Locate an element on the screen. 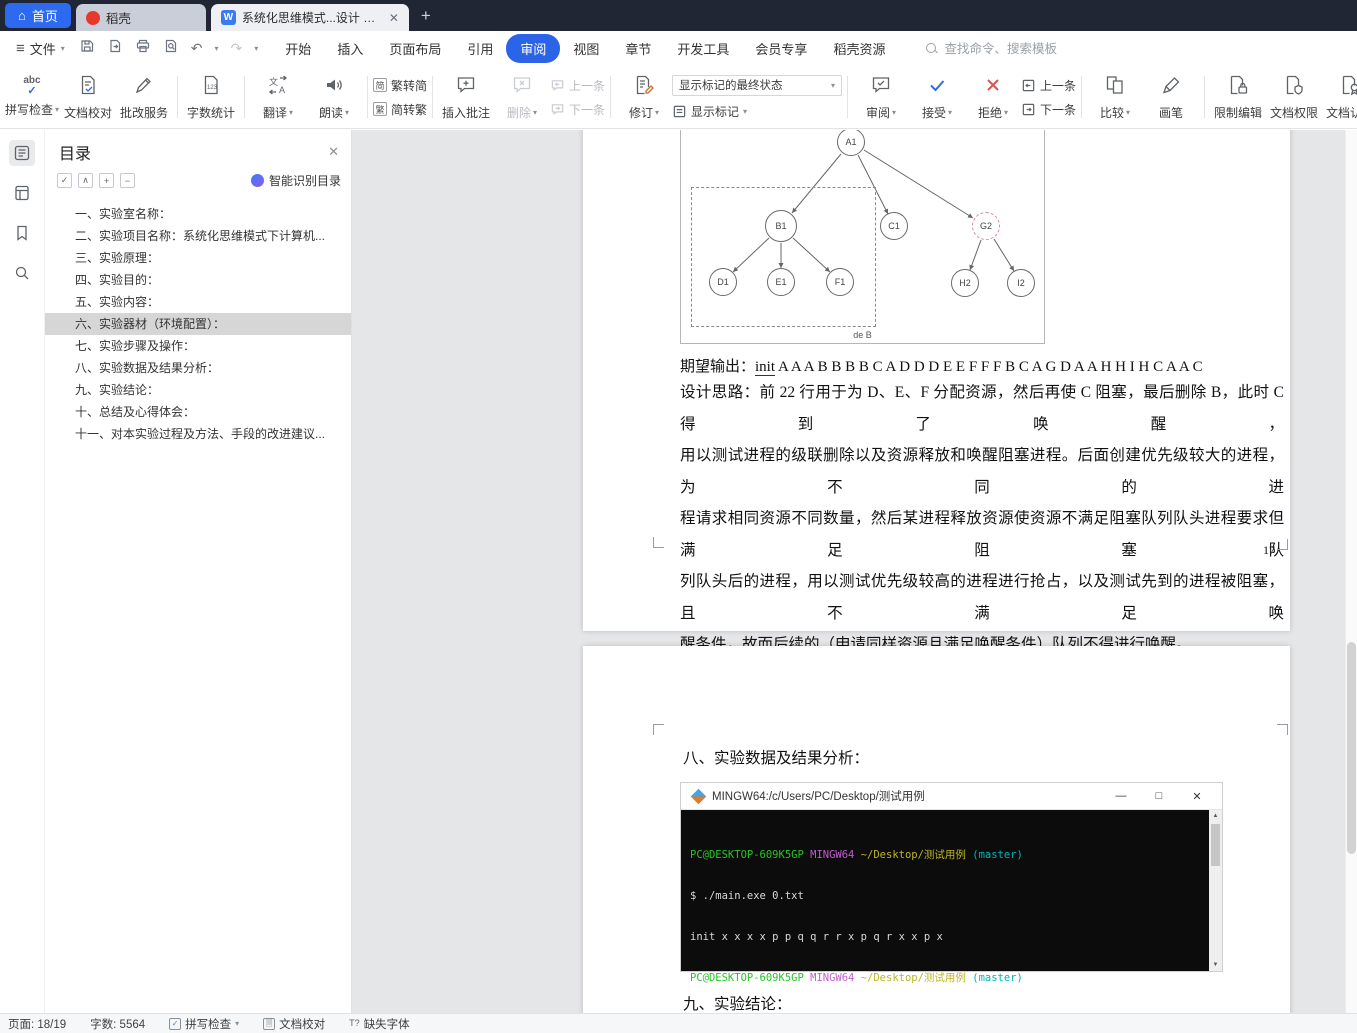 The image size is (1357, 1033). document-scrollbar is located at coordinates (1351, 571).